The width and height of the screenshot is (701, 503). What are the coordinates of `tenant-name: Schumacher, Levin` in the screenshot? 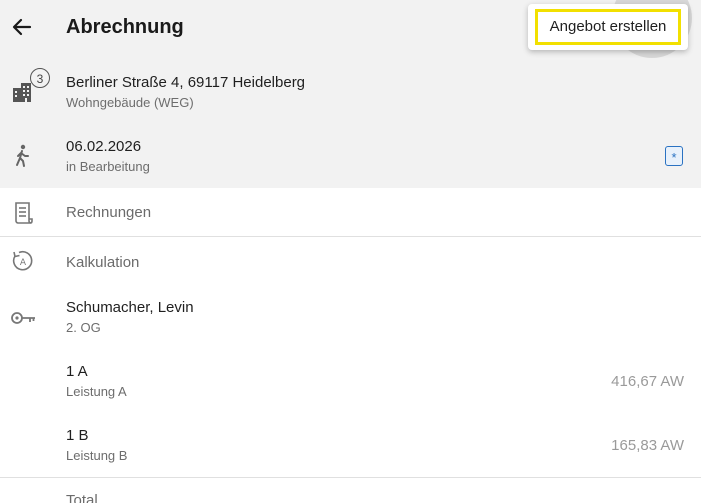 It's located at (130, 307).